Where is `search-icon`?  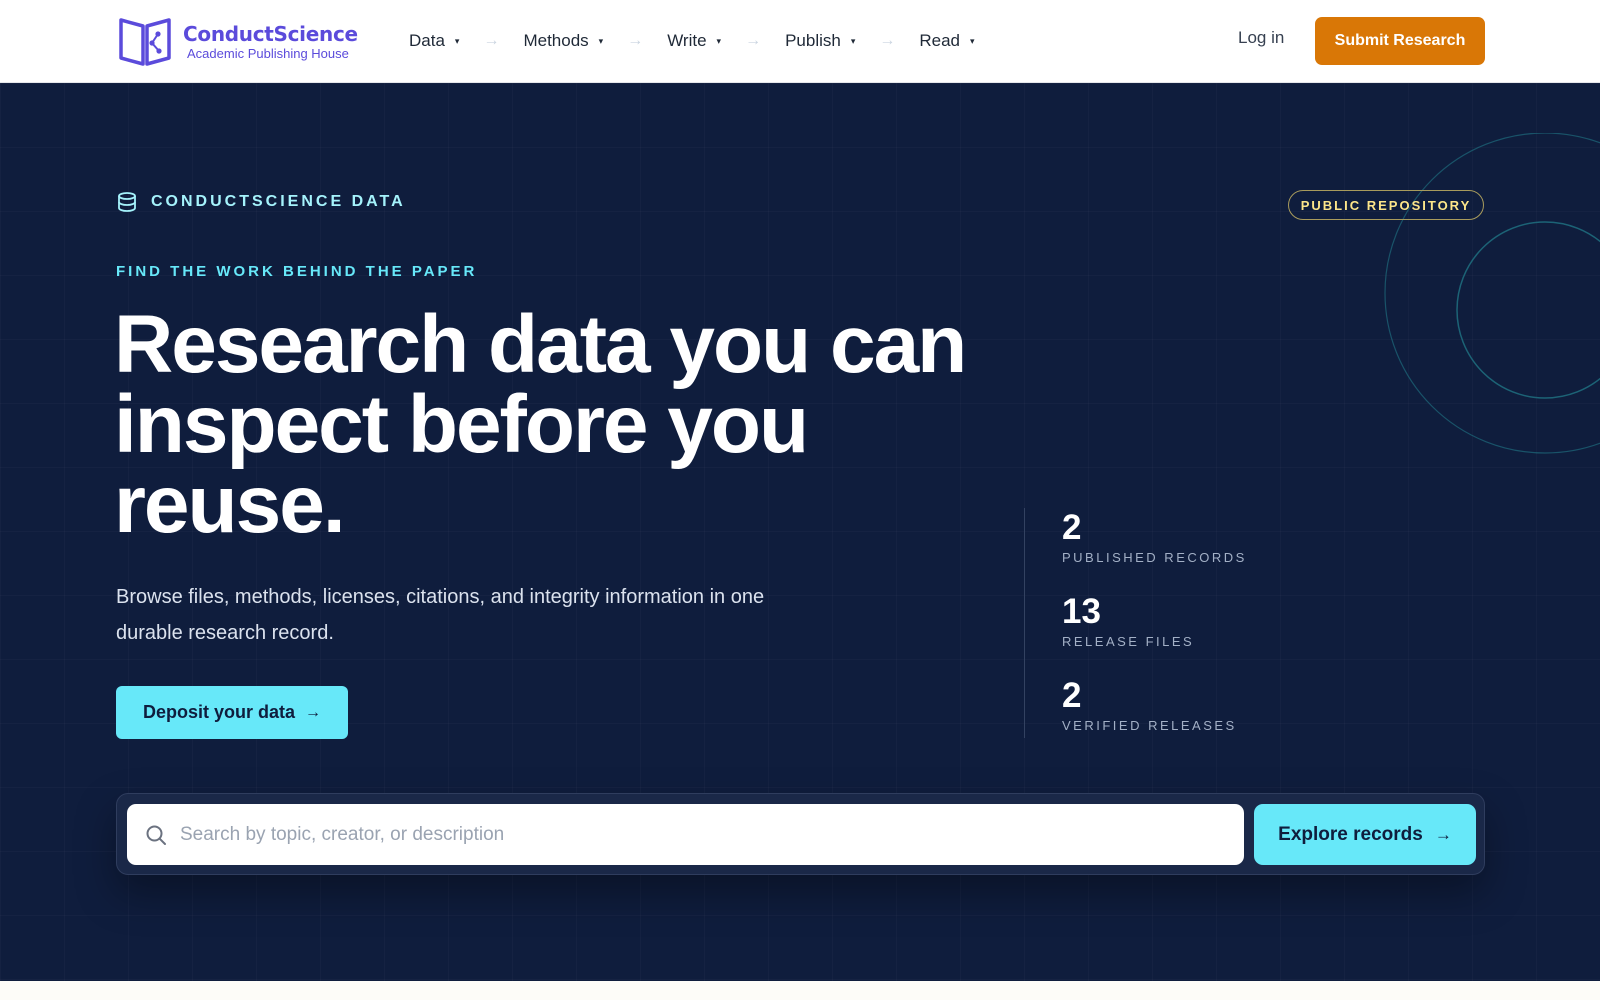 search-icon is located at coordinates (156, 835).